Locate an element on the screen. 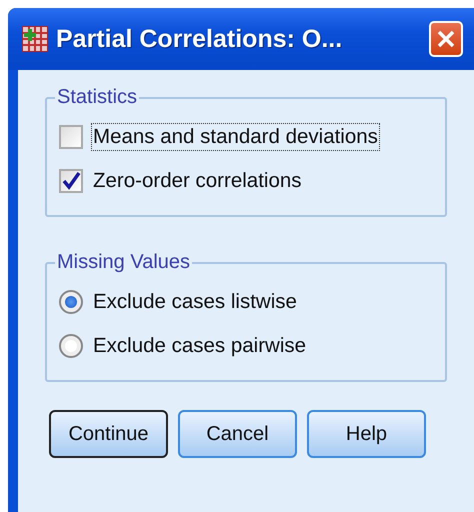  dialog-button: Help is located at coordinates (366, 434).